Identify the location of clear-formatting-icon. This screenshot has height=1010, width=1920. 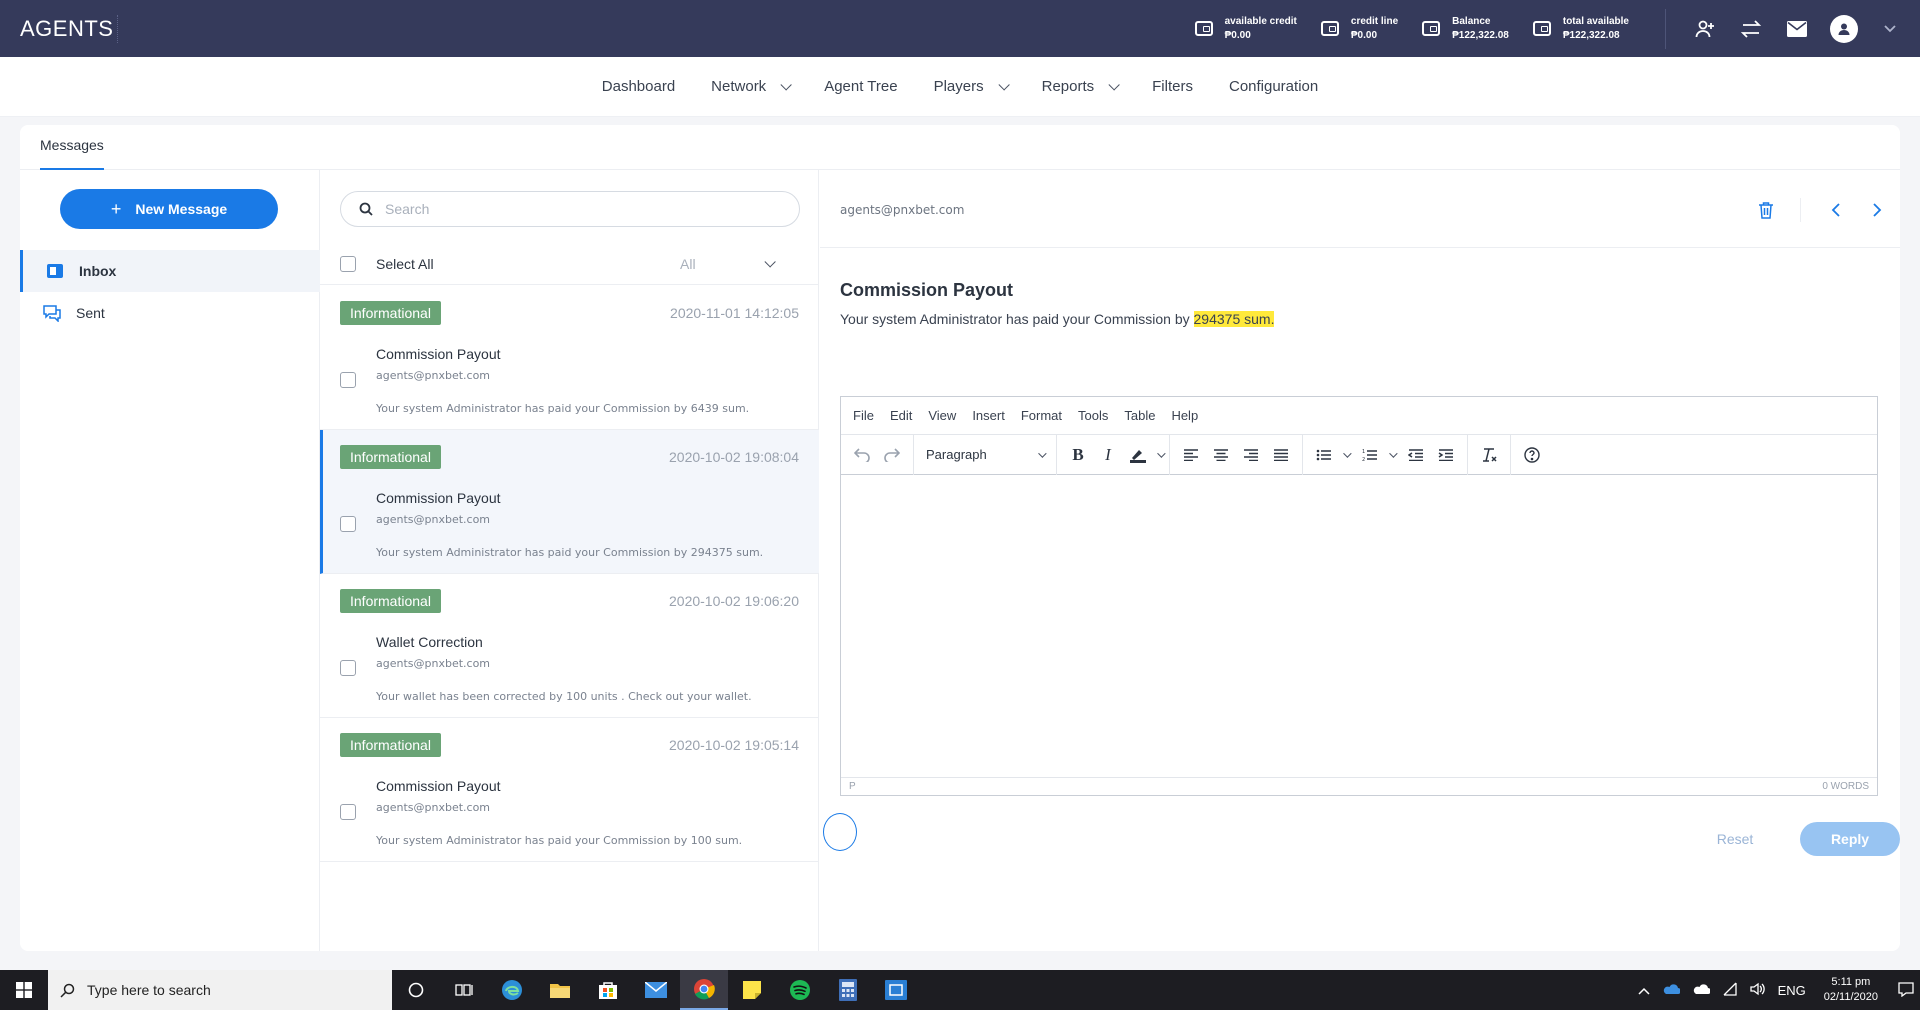
(1489, 455).